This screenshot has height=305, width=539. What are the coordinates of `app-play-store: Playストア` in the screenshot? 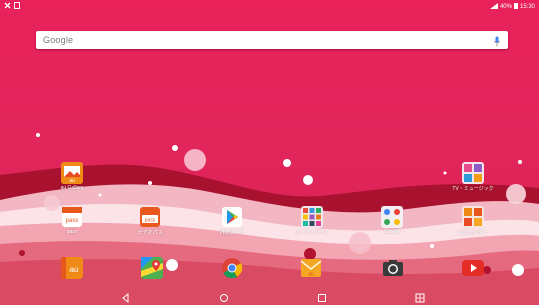 It's located at (232, 221).